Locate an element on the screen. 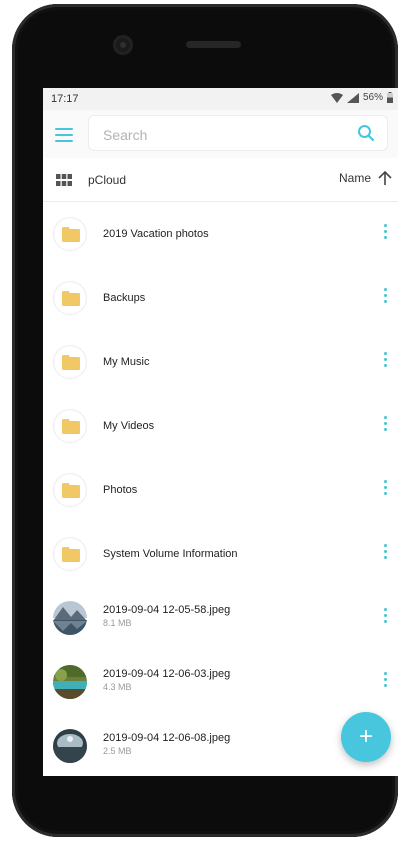 The height and width of the screenshot is (841, 398). sort-control: Name is located at coordinates (366, 178).